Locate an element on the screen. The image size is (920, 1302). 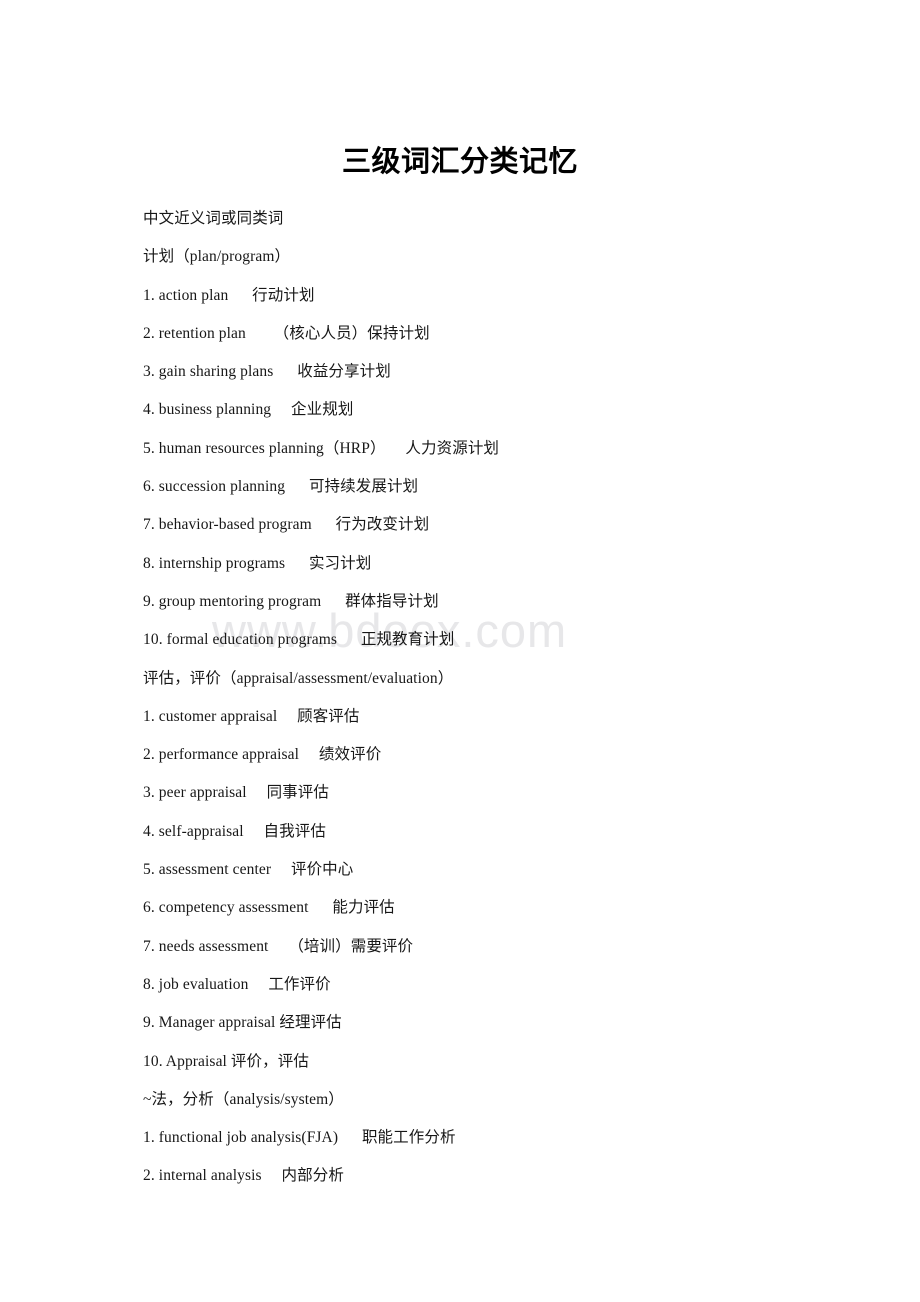
text-line-plan-7: 7. behavior-based program 行为改变计划 is located at coordinates (286, 525).